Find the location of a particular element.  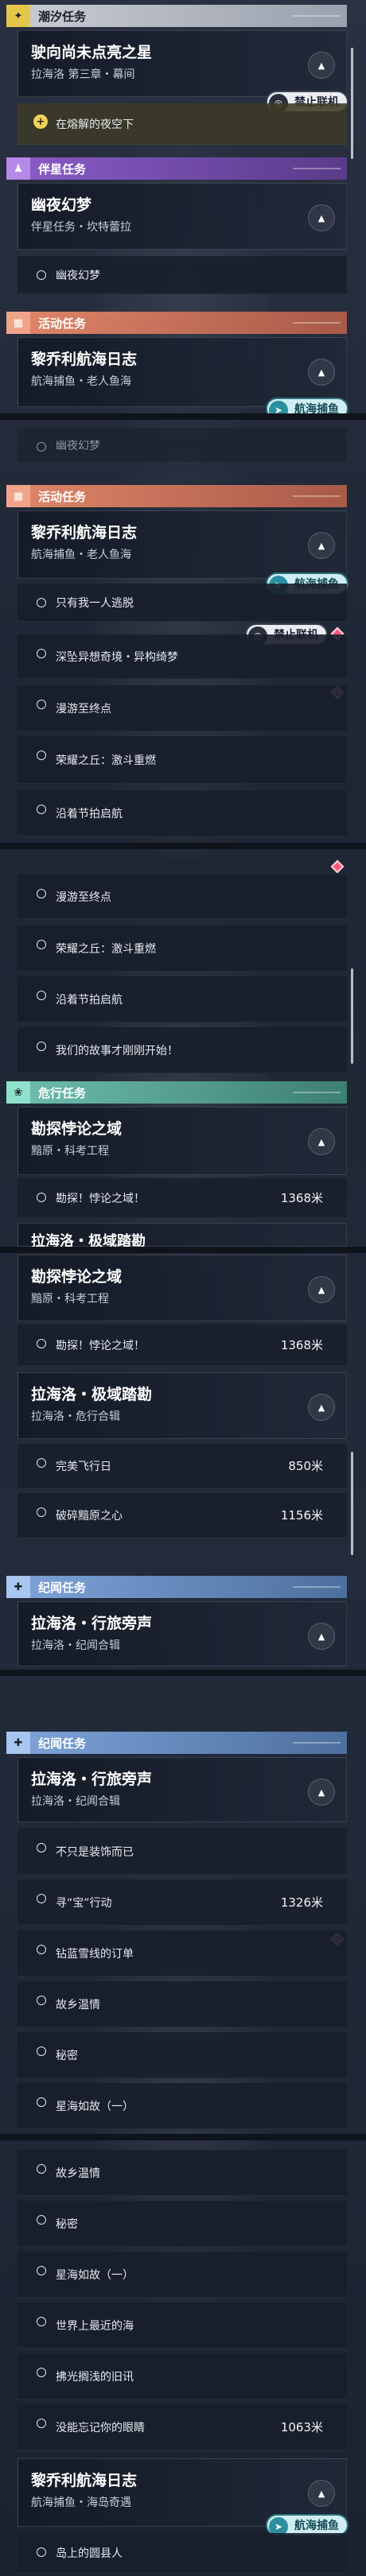

distance-label: 1063米 is located at coordinates (301, 2427).